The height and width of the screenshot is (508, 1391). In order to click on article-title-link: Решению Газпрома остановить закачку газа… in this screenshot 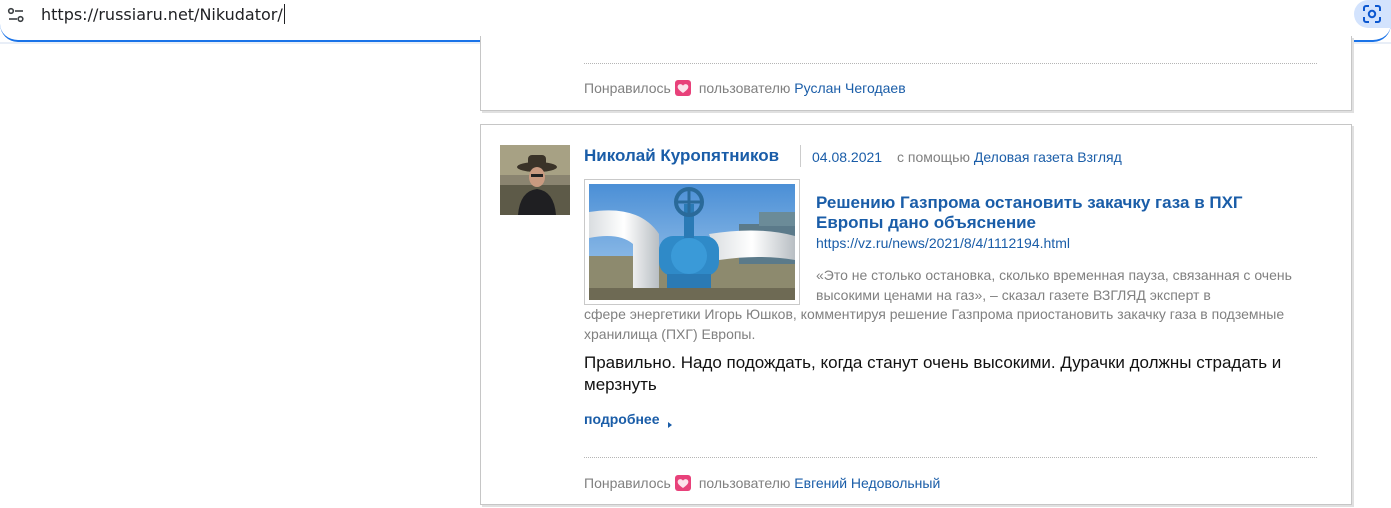, I will do `click(1056, 213)`.